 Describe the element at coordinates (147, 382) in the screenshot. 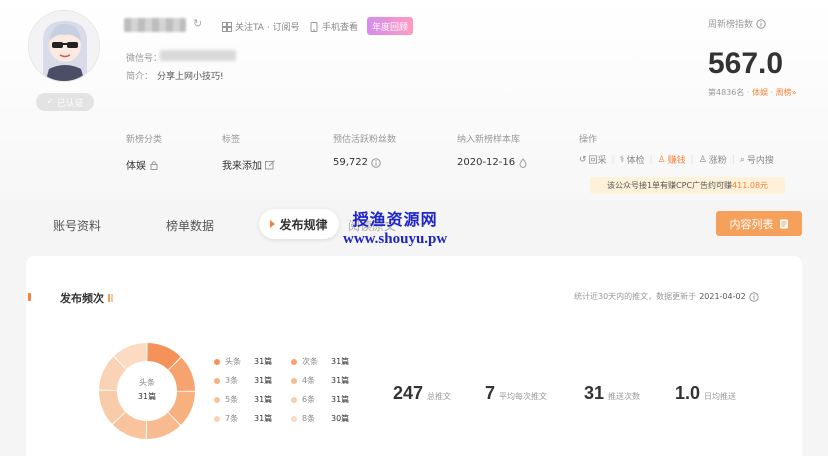

I see `donut-center-title: 头条` at that location.